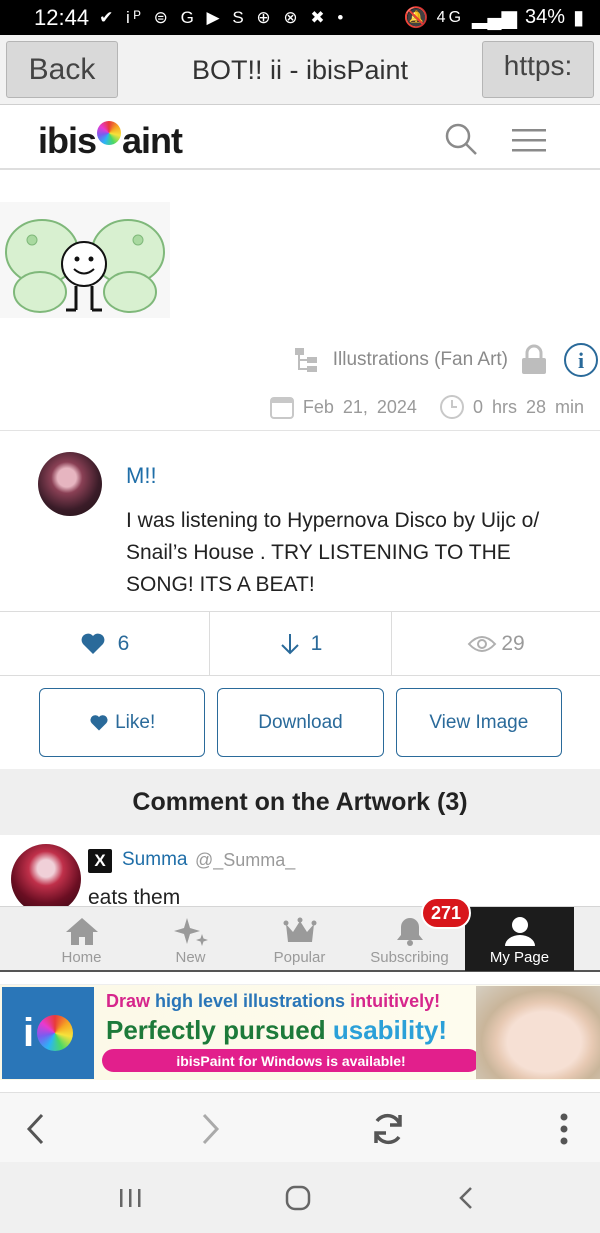 The width and height of the screenshot is (600, 1233). Describe the element at coordinates (416, 18) in the screenshot. I see `mute-icon: 🔕` at that location.